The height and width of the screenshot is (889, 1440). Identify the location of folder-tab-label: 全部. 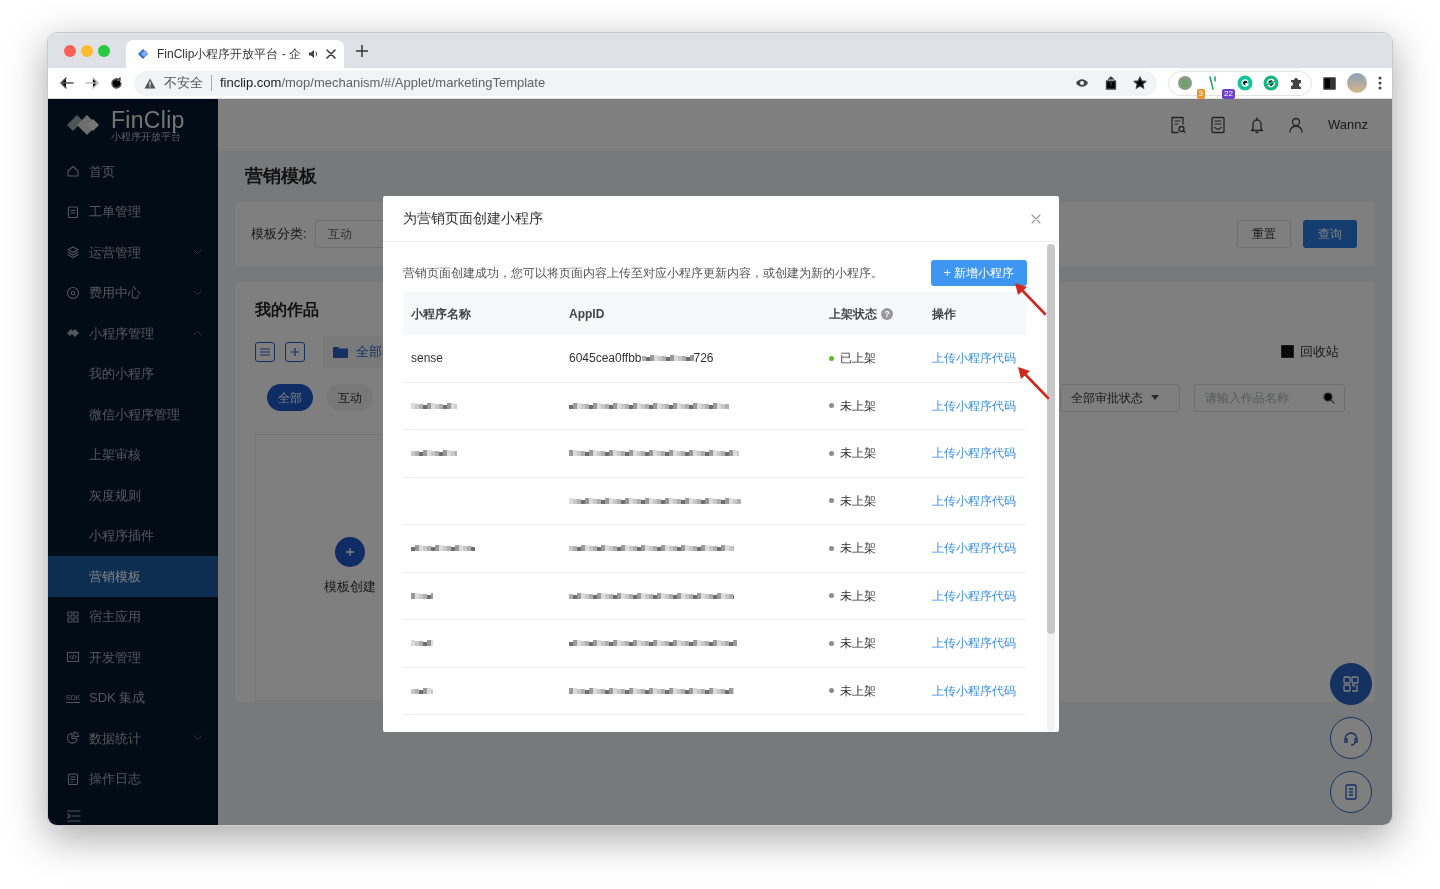
(369, 351).